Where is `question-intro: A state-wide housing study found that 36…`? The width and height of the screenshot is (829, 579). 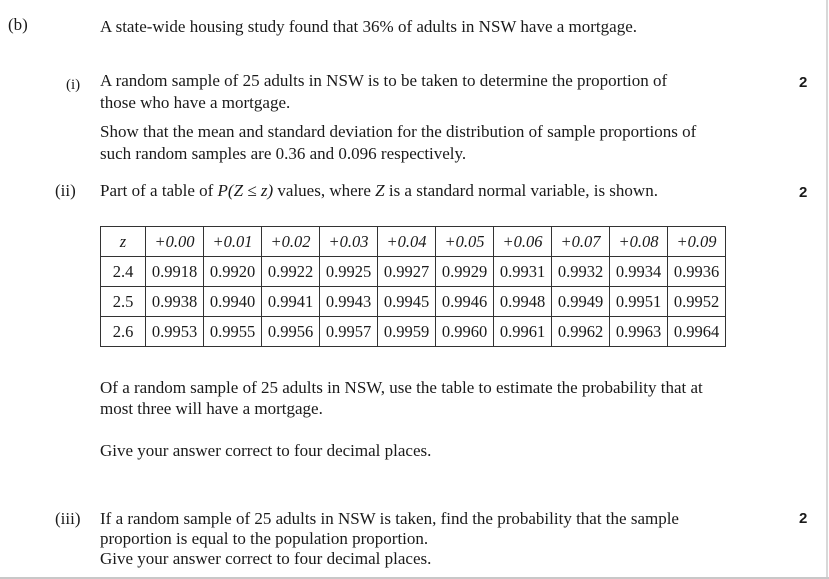
question-intro: A state-wide housing study found that 36… is located at coordinates (368, 26).